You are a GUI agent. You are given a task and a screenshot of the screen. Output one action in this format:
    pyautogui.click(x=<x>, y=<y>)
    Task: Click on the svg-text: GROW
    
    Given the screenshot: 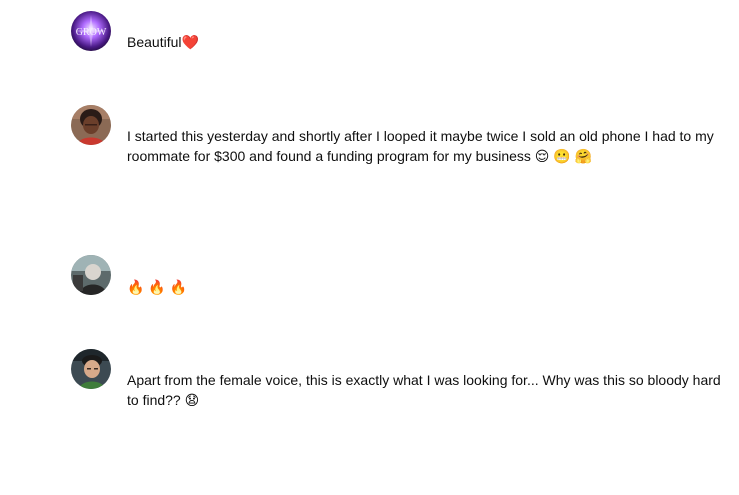 What is the action you would take?
    pyautogui.click(x=91, y=32)
    